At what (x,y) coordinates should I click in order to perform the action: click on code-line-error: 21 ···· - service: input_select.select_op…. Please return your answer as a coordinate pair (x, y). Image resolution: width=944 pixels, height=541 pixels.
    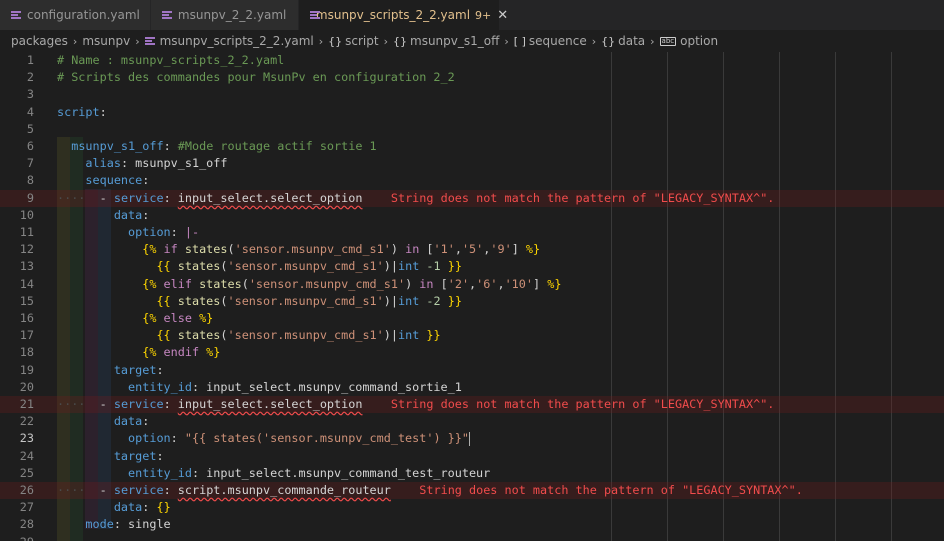
    Looking at the image, I should click on (472, 405).